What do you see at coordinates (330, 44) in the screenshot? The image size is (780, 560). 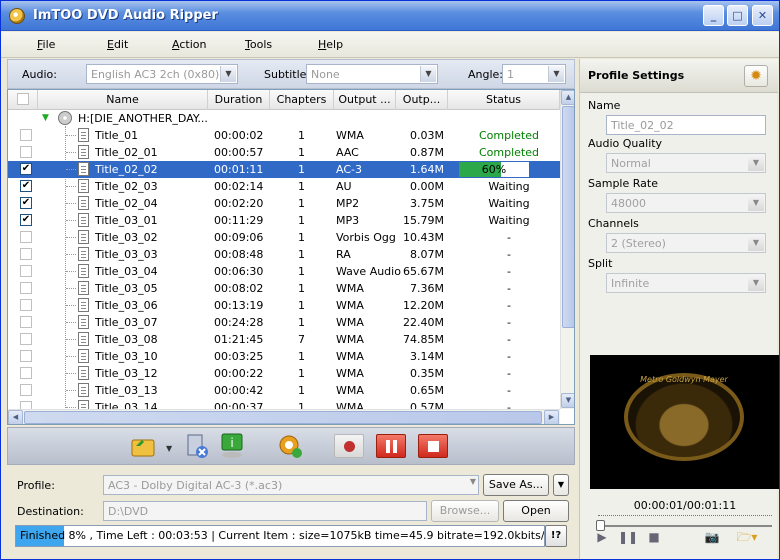 I see `menu-help: Help` at bounding box center [330, 44].